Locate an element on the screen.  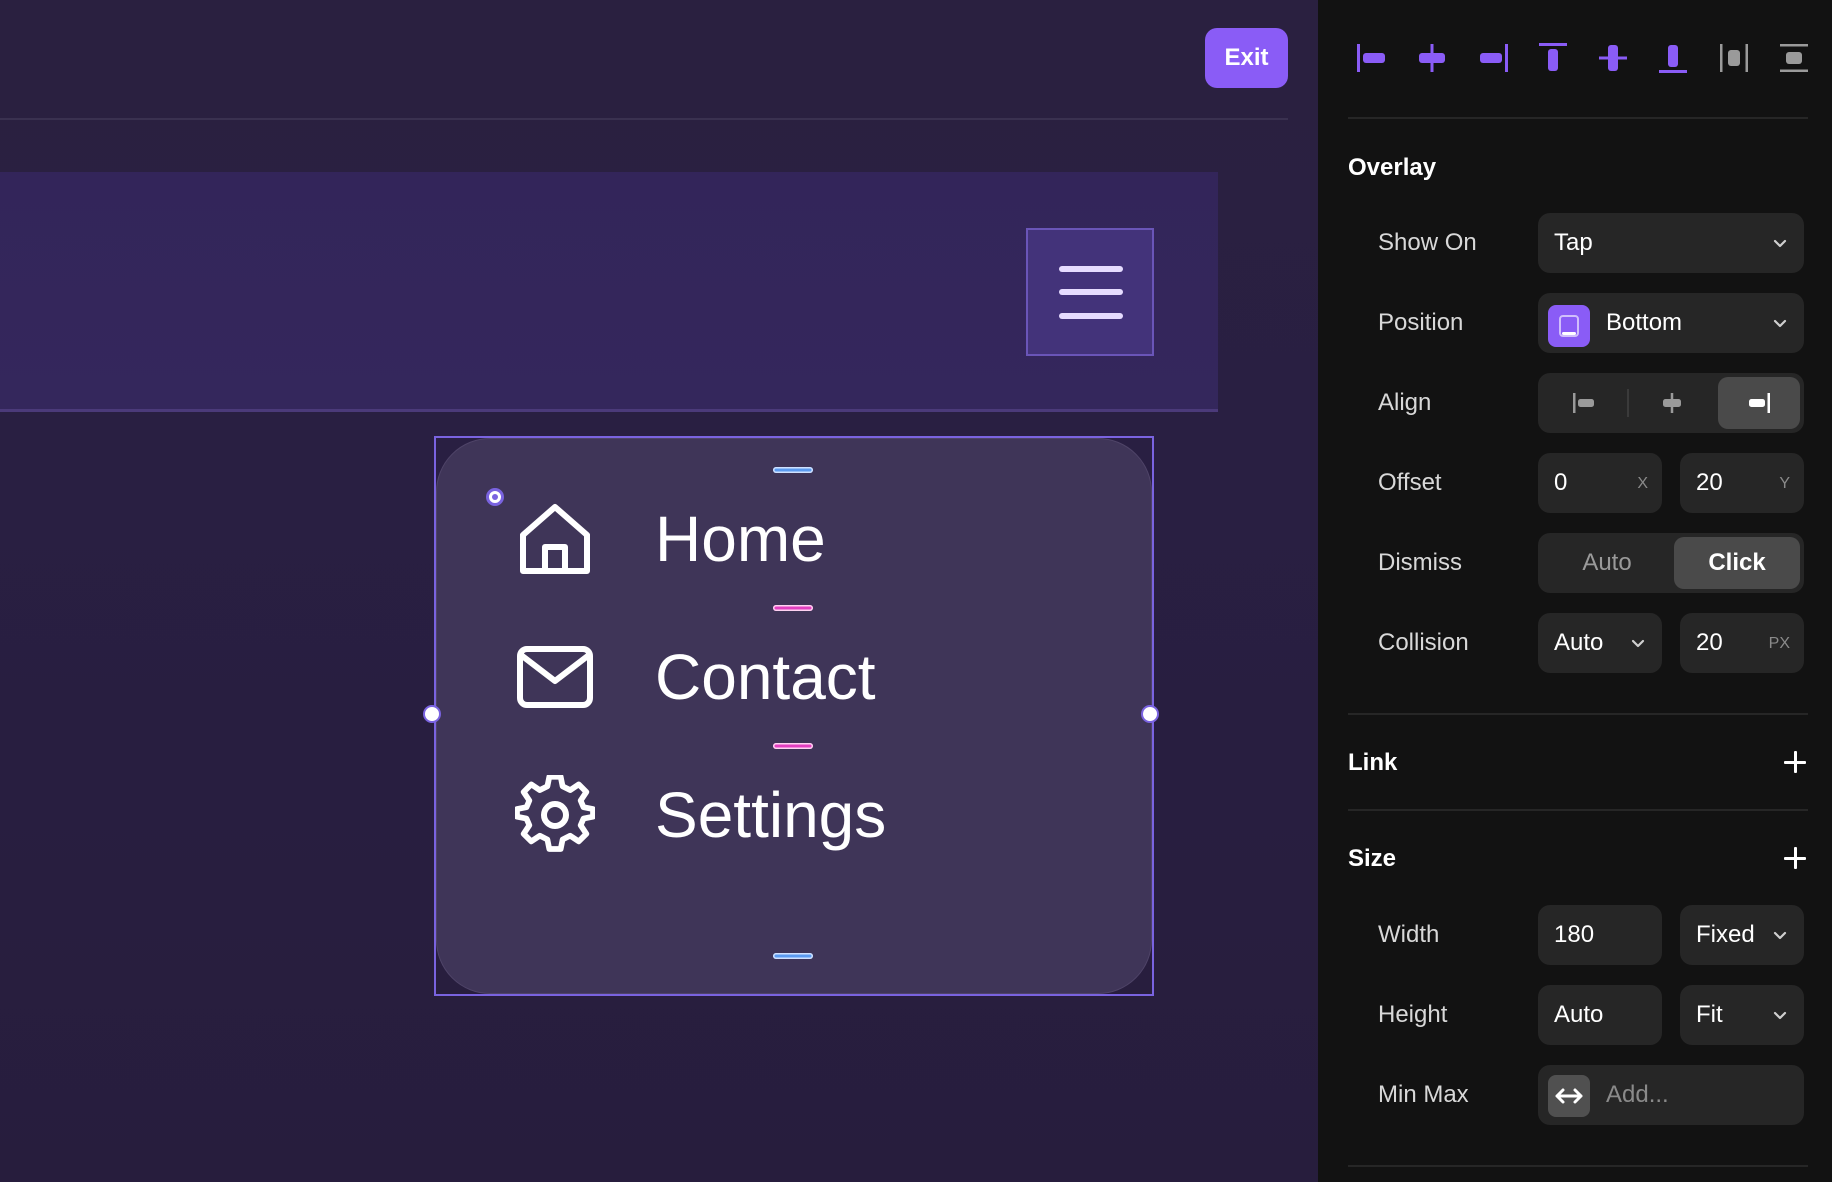
resize-horizontal-icon is located at coordinates (1569, 1096).